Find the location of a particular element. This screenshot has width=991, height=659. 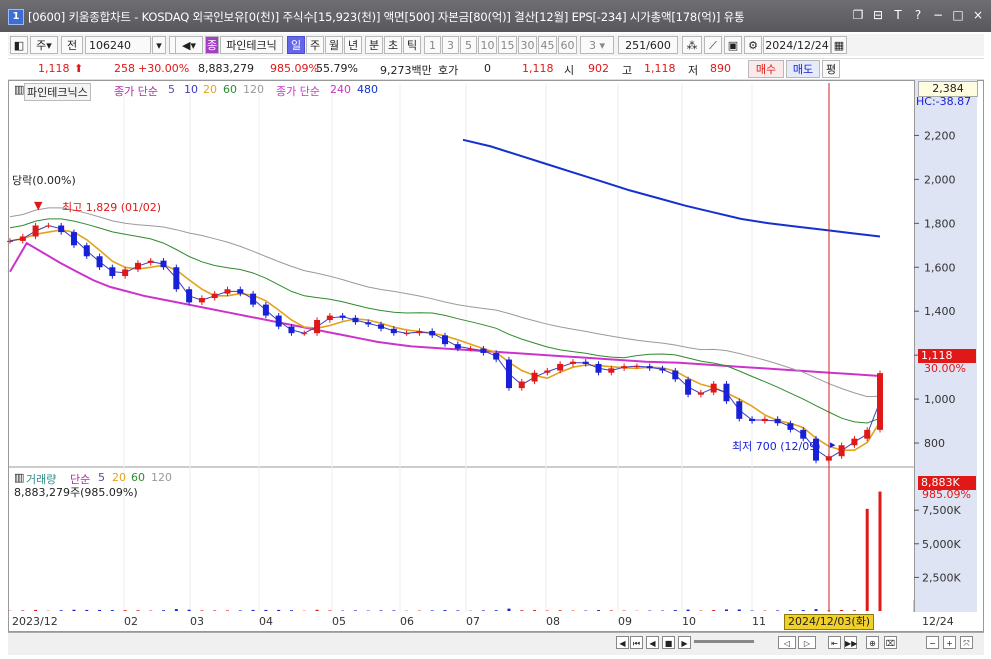

scroll-right-icon: ▷ is located at coordinates (807, 642).